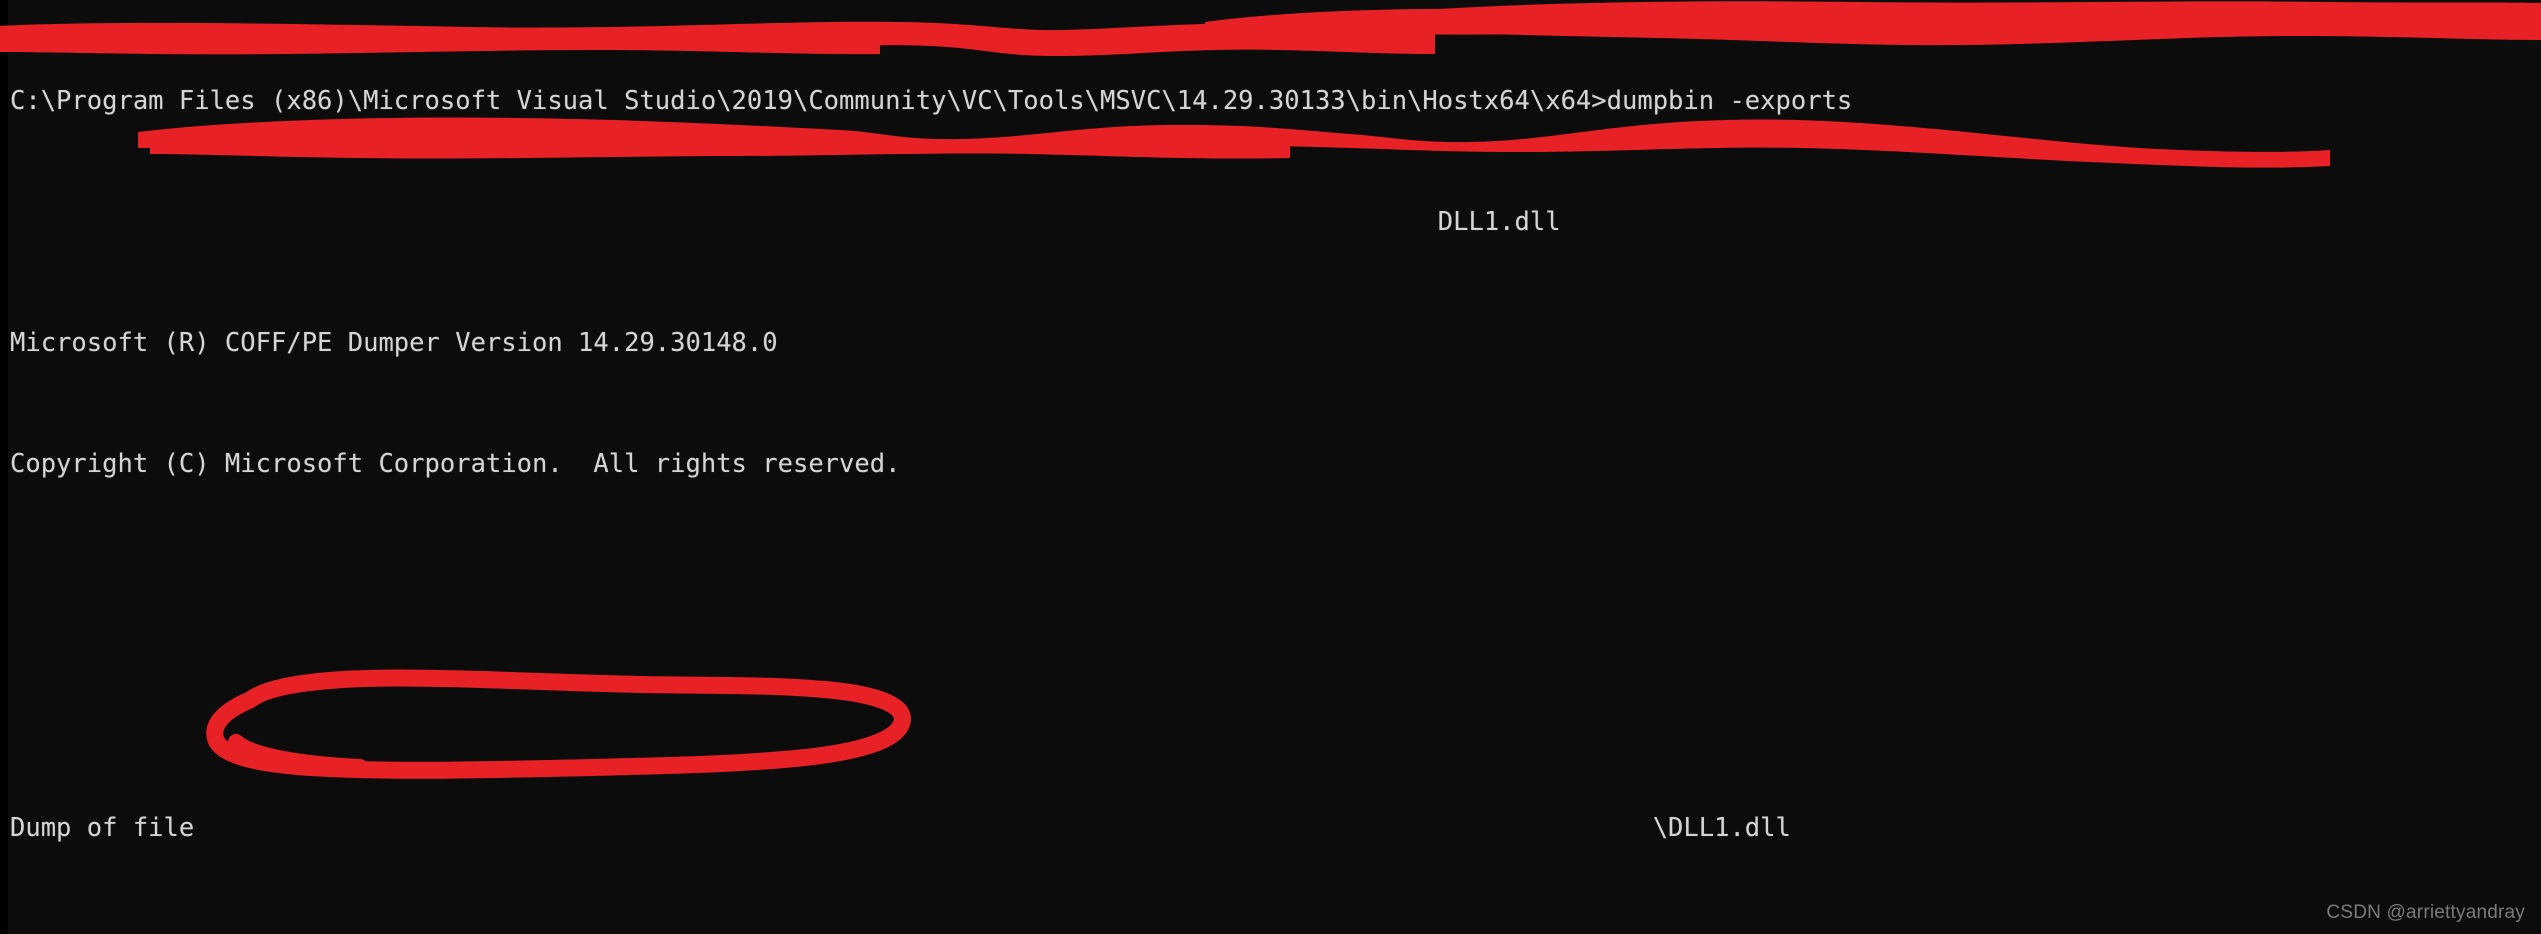 The height and width of the screenshot is (934, 2541). What do you see at coordinates (4, 467) in the screenshot?
I see `terminal-left-gutter` at bounding box center [4, 467].